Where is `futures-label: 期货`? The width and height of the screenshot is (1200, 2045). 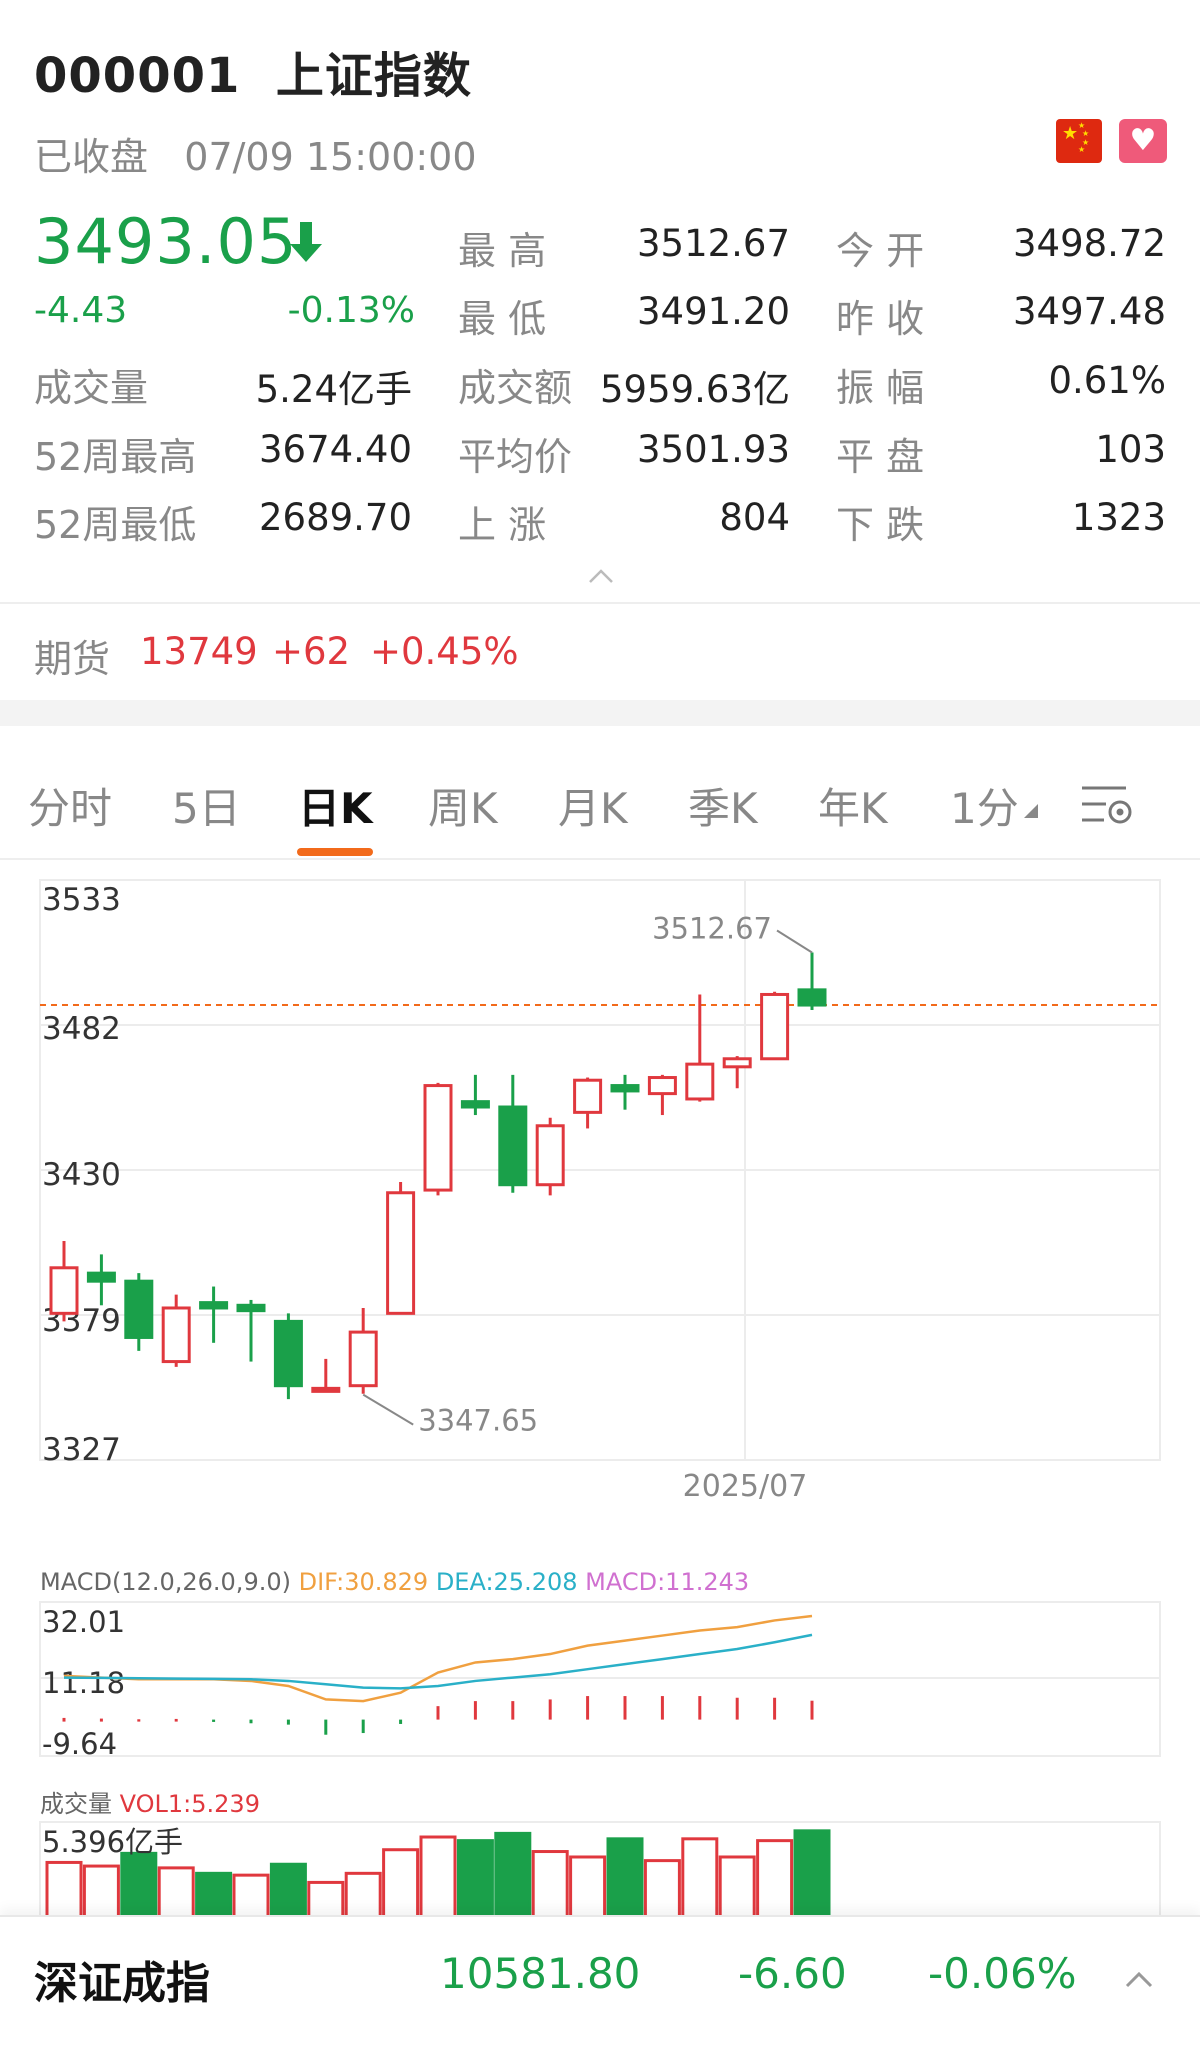
futures-label: 期货 is located at coordinates (72, 659).